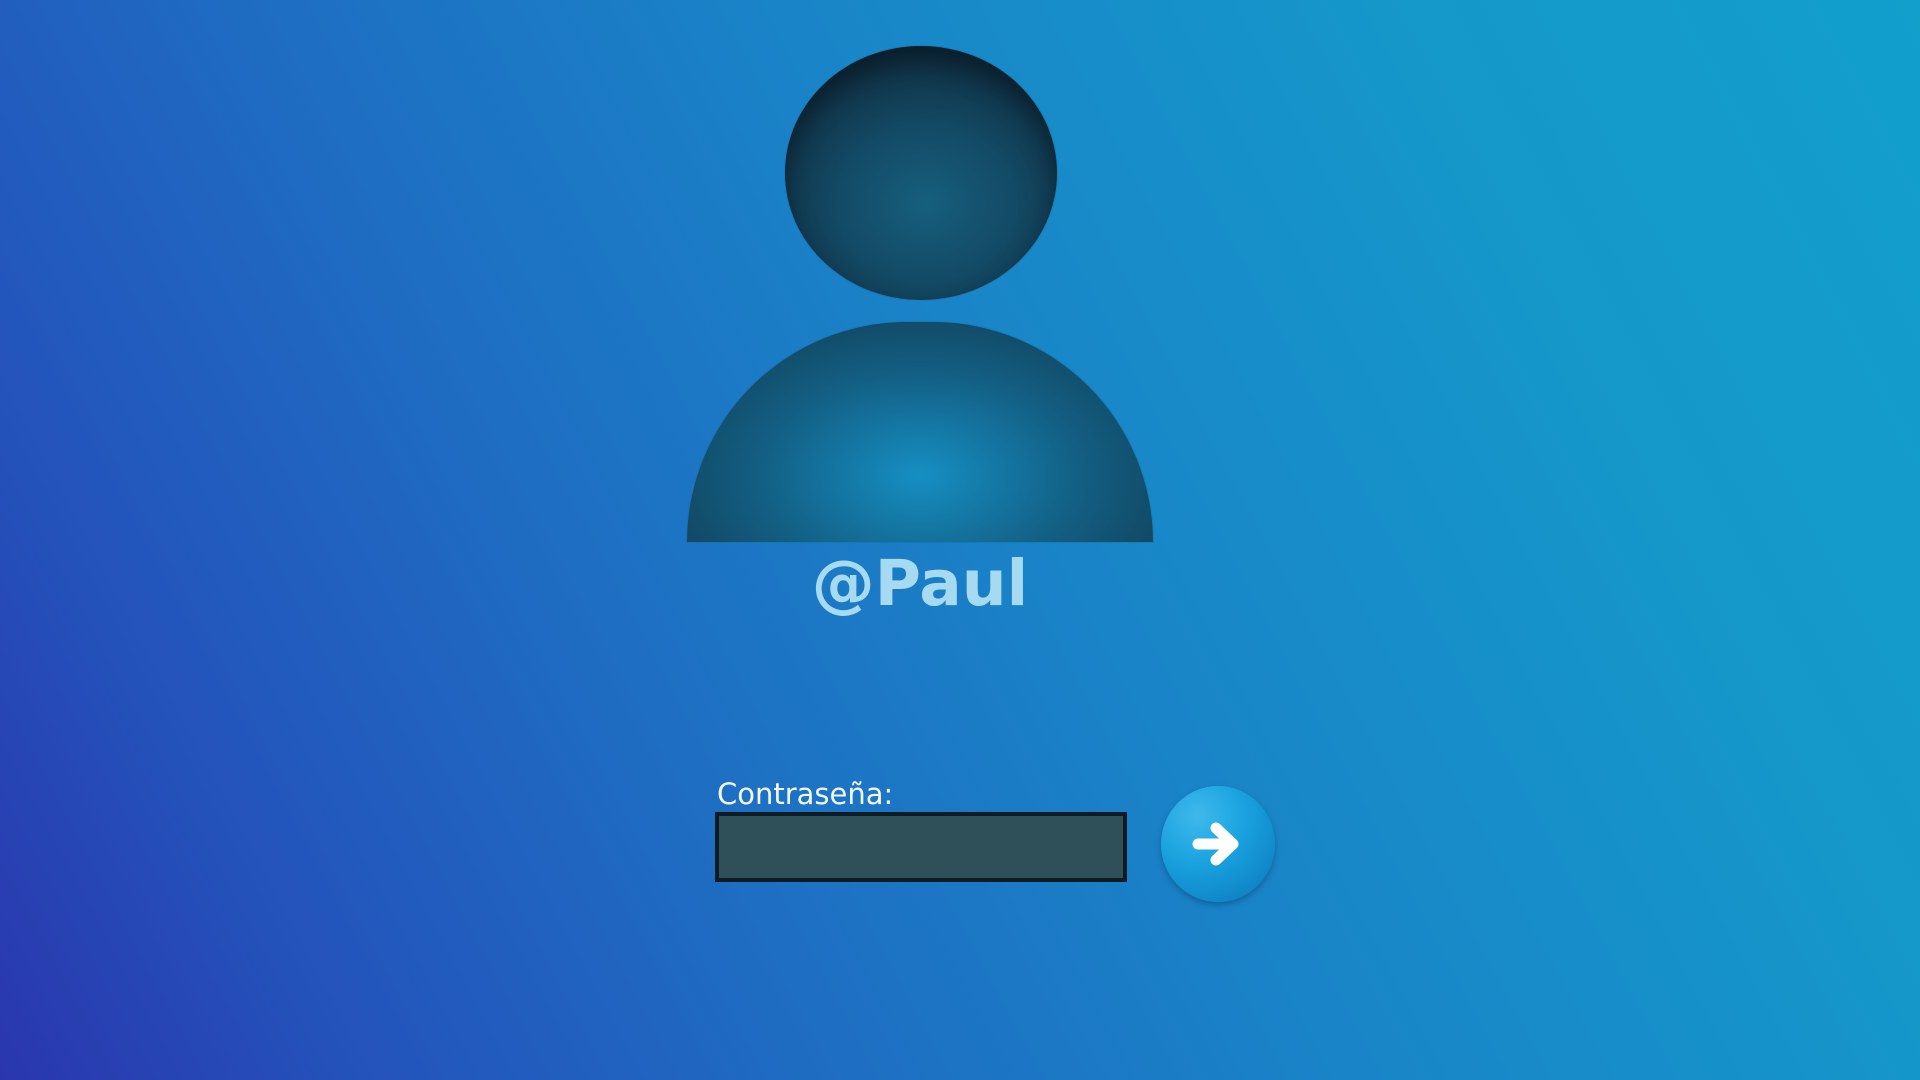  Describe the element at coordinates (805, 794) in the screenshot. I see `password-label: Contraseña:` at that location.